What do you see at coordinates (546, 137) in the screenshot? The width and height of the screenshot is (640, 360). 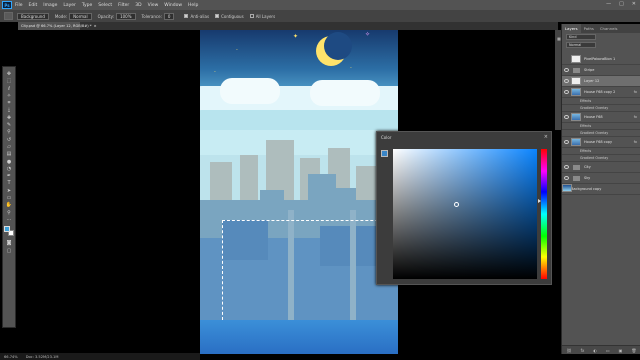 I see `color-panel-close: ×` at bounding box center [546, 137].